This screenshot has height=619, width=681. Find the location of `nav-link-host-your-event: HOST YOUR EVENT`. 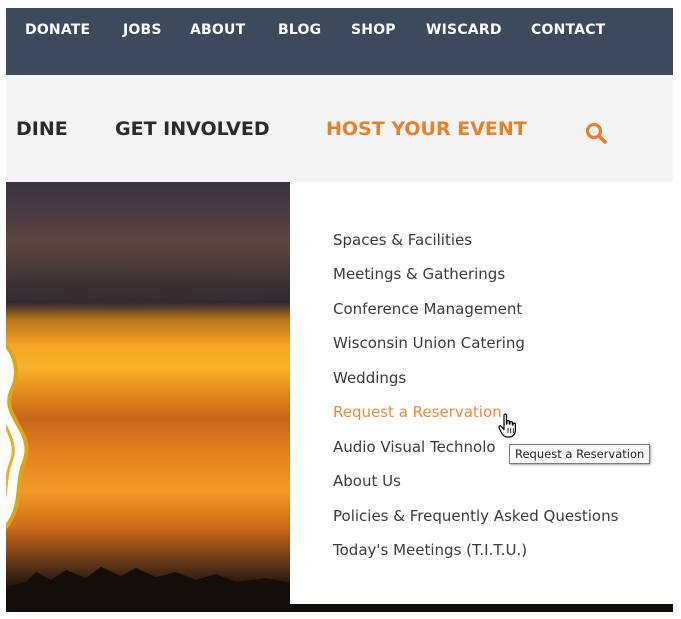

nav-link-host-your-event: HOST YOUR EVENT is located at coordinates (426, 129).